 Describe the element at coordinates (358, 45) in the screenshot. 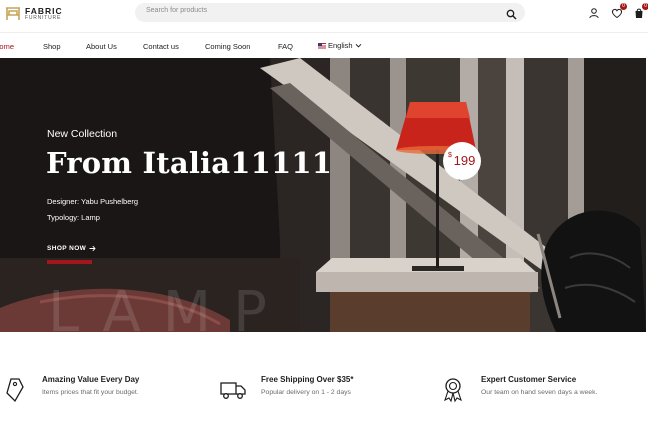

I see `chevron-down-icon` at that location.